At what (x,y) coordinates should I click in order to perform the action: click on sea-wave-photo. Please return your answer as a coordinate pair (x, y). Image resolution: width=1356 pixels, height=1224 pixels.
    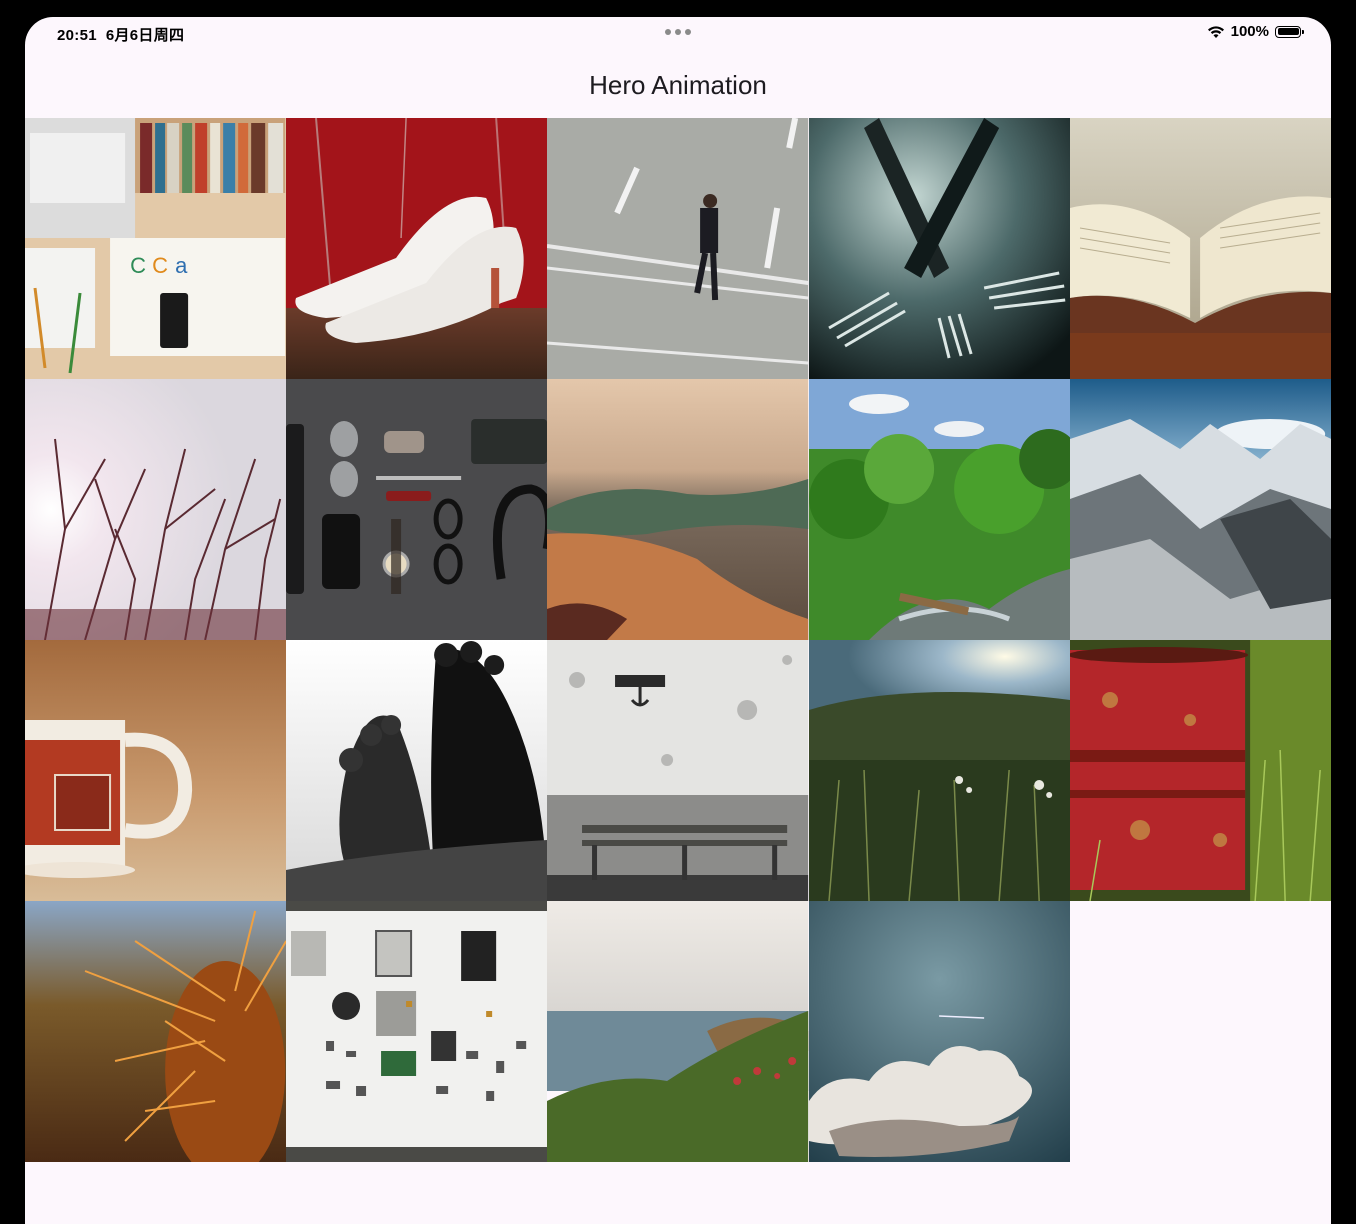
    Looking at the image, I should click on (678, 509).